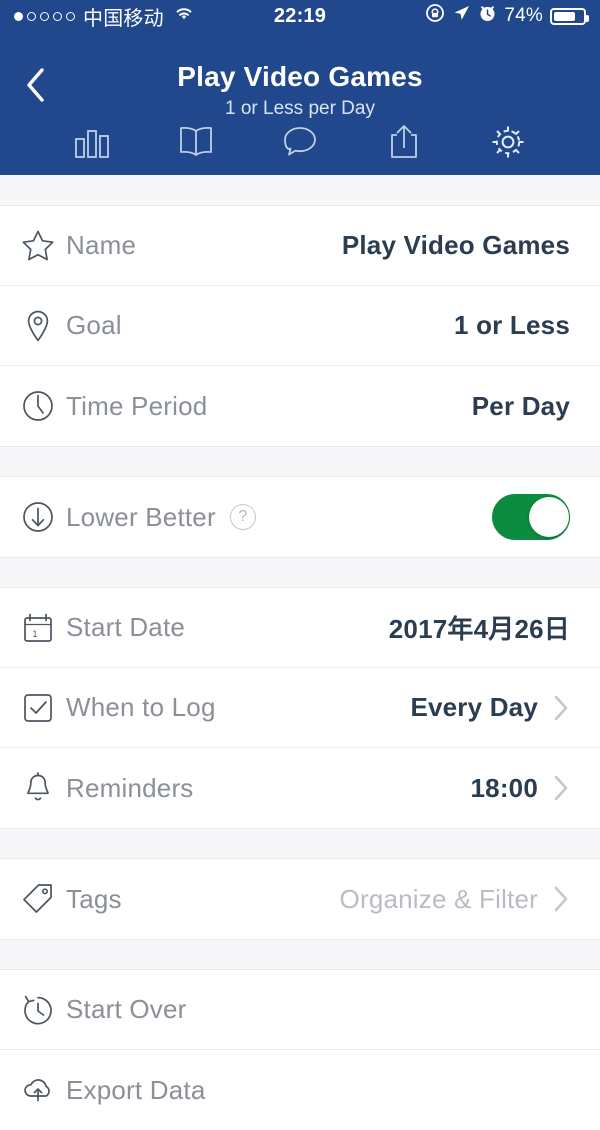 The height and width of the screenshot is (1130, 600). I want to click on row-lower-better: Lower Better ?, so click(300, 517).